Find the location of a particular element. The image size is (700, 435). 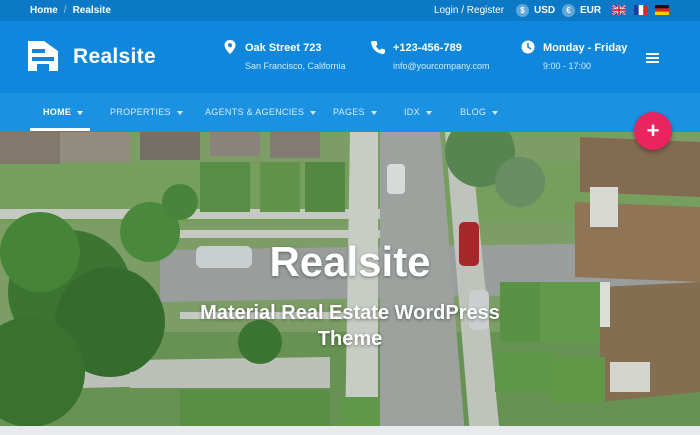

nav-item-blog: BLOG is located at coordinates (479, 112).